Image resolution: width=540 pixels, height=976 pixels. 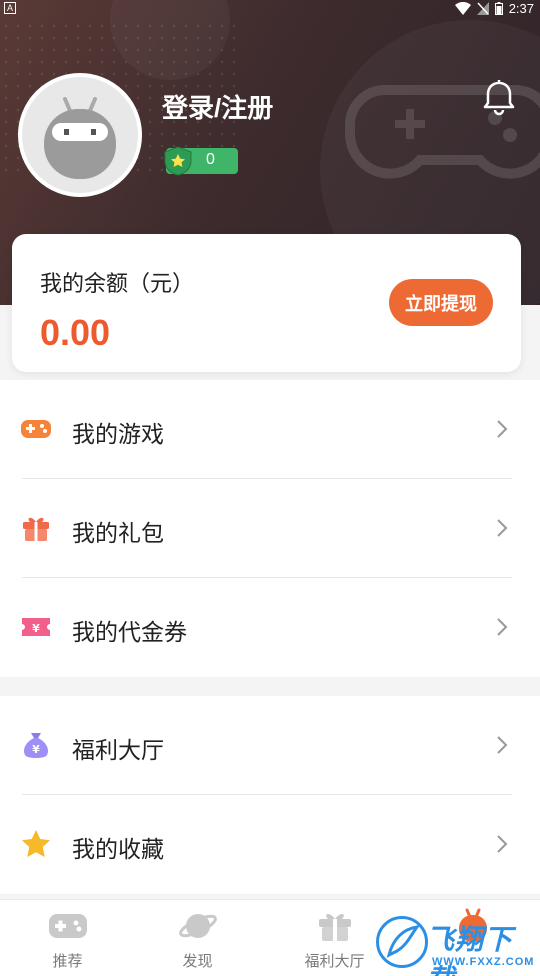 I want to click on menu-item-label: 我的收藏, so click(x=118, y=849).